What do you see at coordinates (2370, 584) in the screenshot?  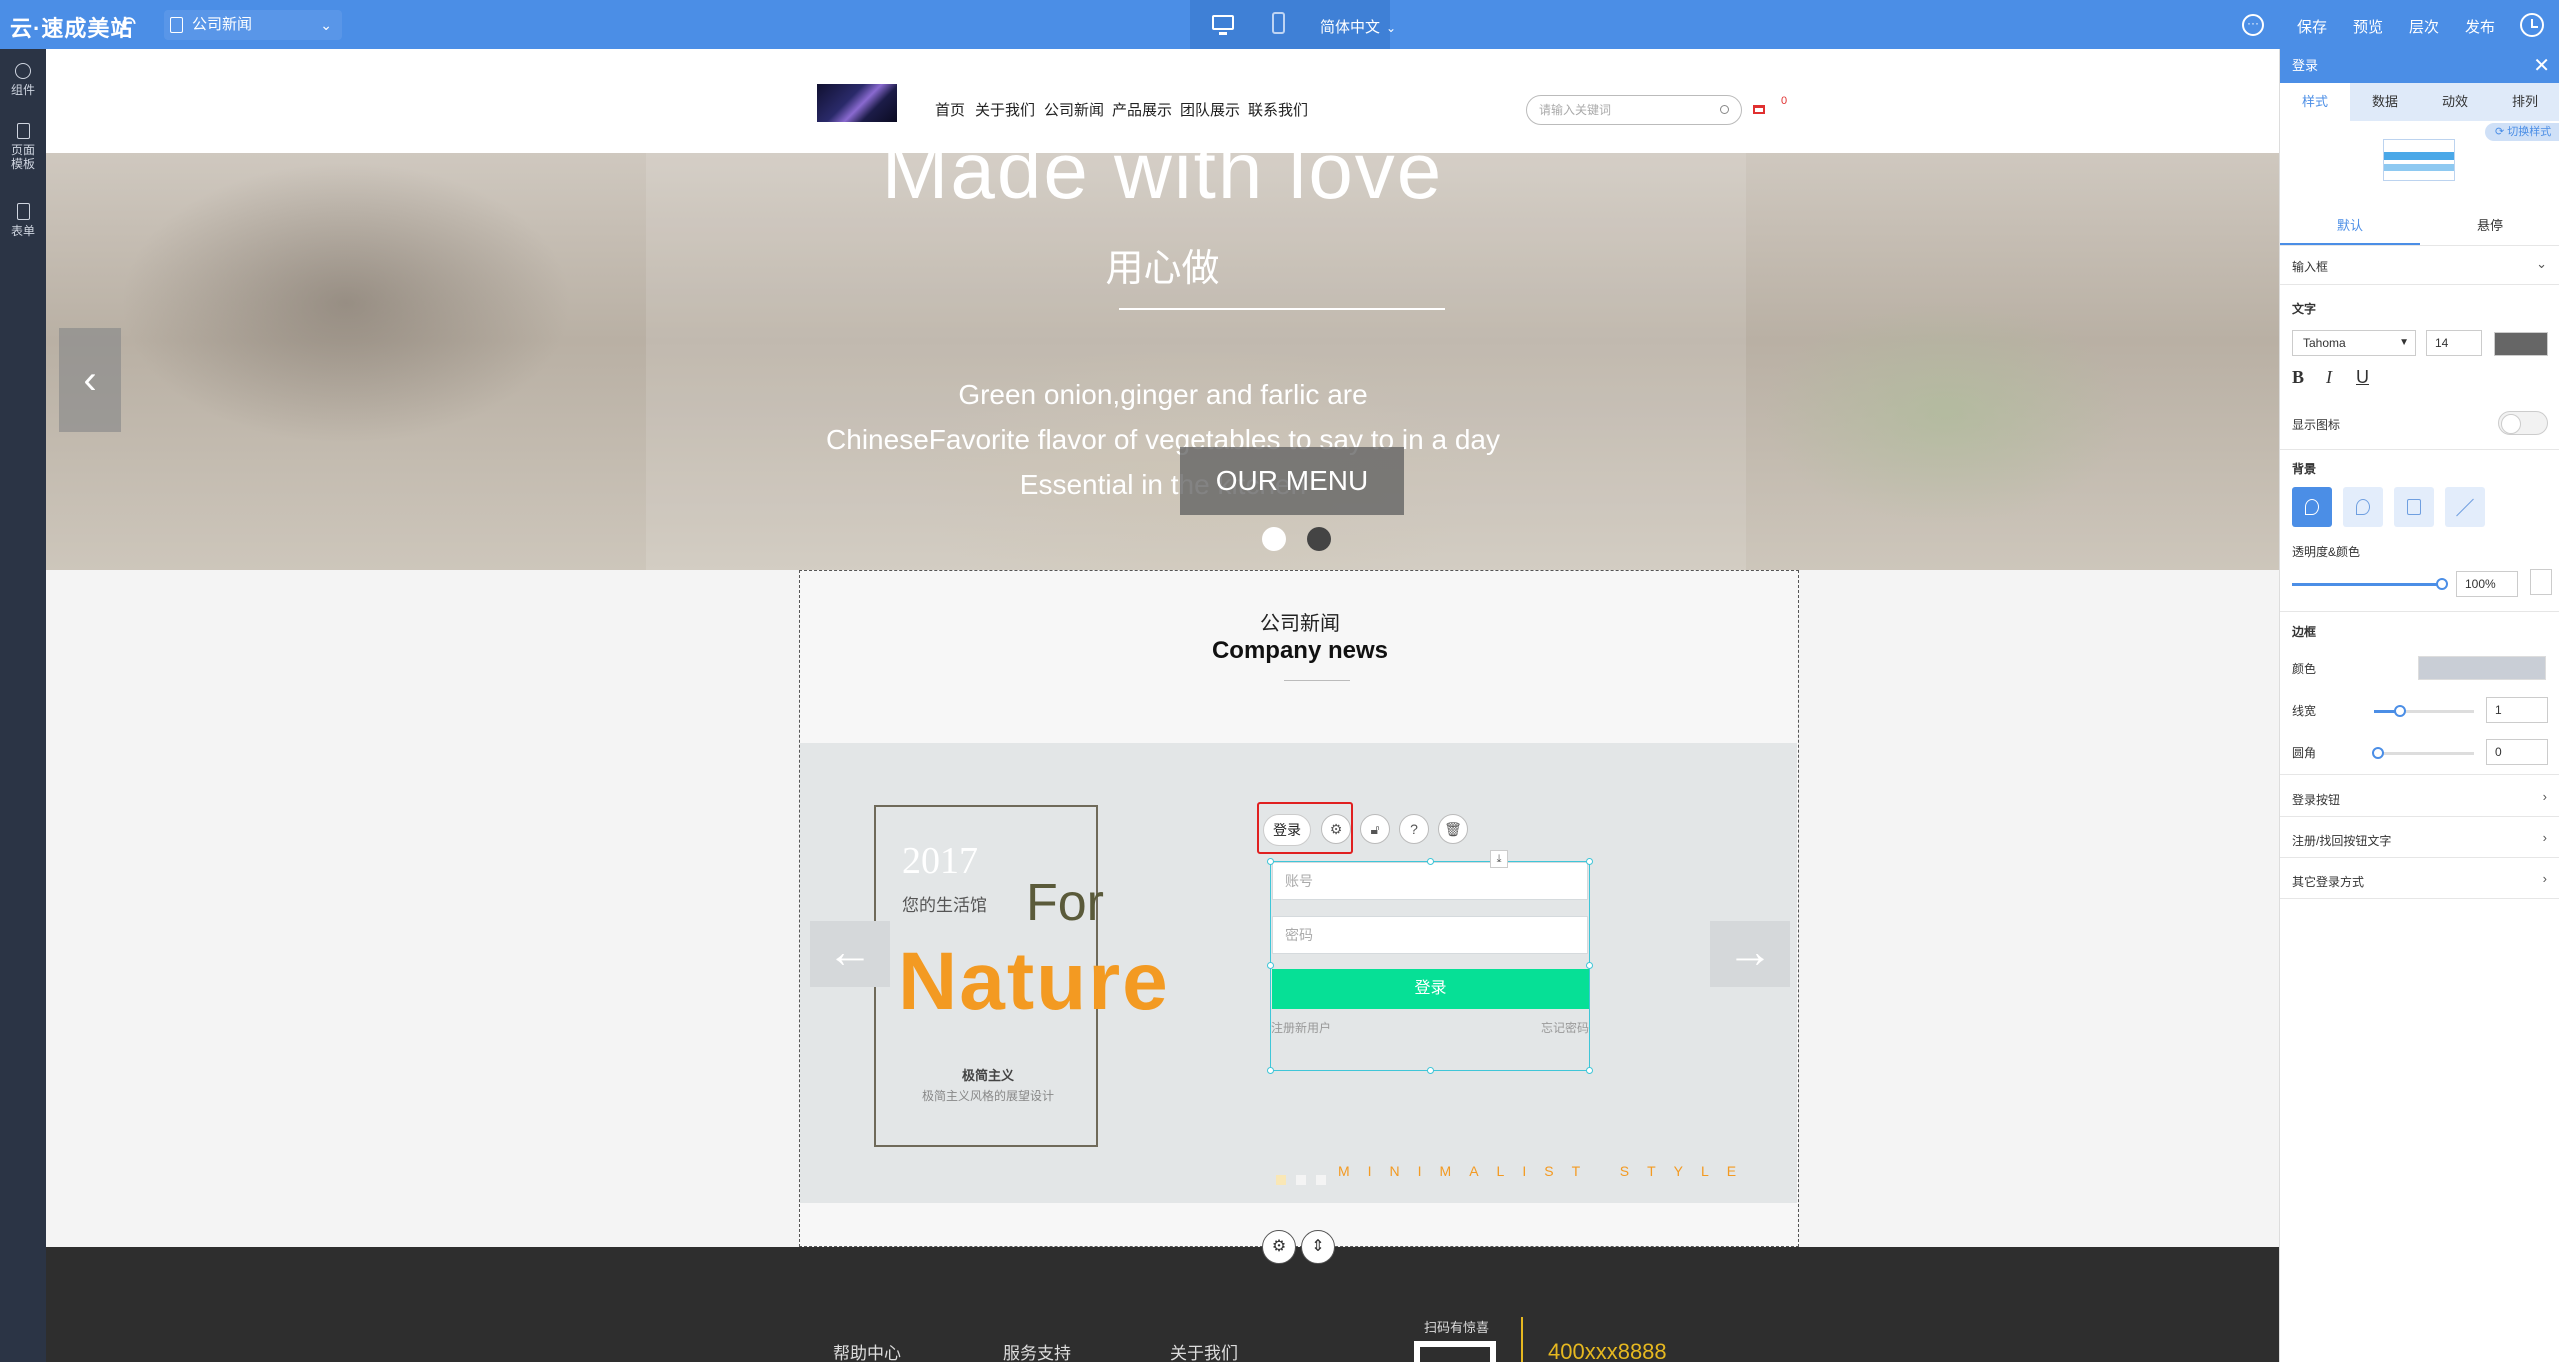 I see `opacity-slider` at bounding box center [2370, 584].